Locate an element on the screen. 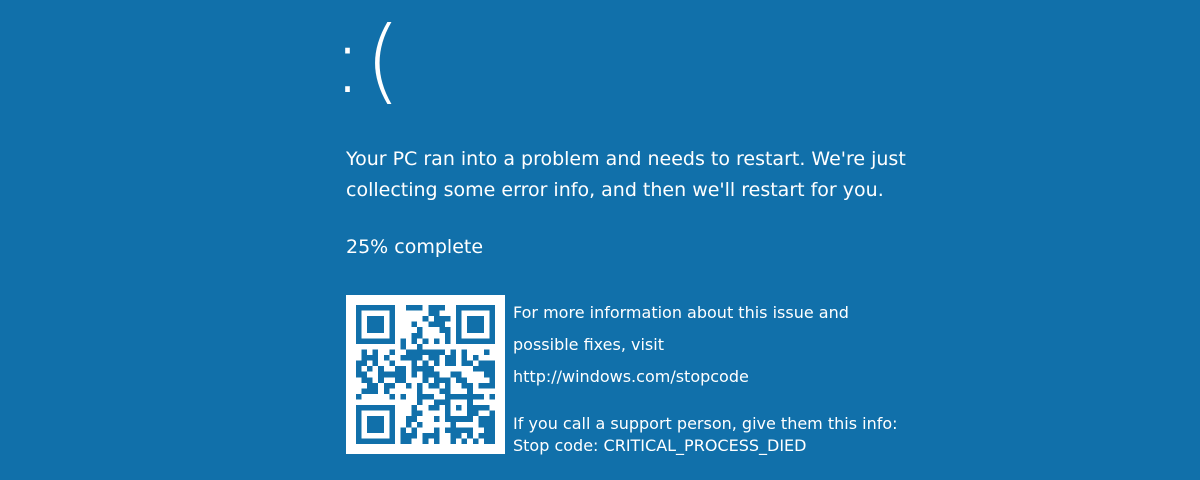 Image resolution: width=1200 pixels, height=480 pixels. stopcode-url: http://windows.com/stopcode is located at coordinates (631, 376).